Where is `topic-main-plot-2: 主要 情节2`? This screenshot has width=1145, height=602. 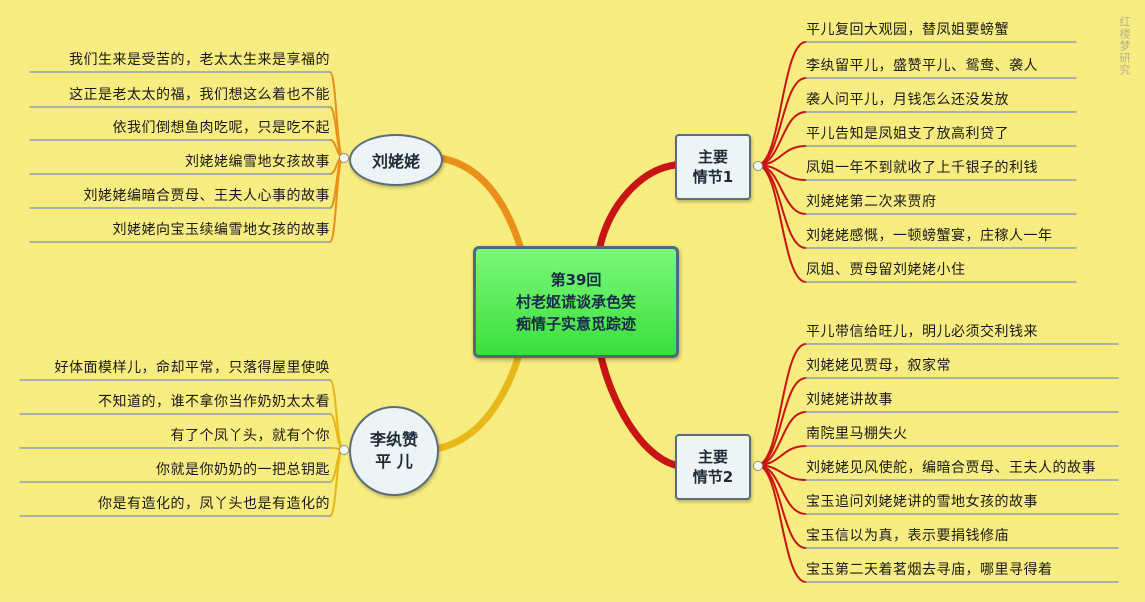
topic-main-plot-2: 主要 情节2 is located at coordinates (713, 467).